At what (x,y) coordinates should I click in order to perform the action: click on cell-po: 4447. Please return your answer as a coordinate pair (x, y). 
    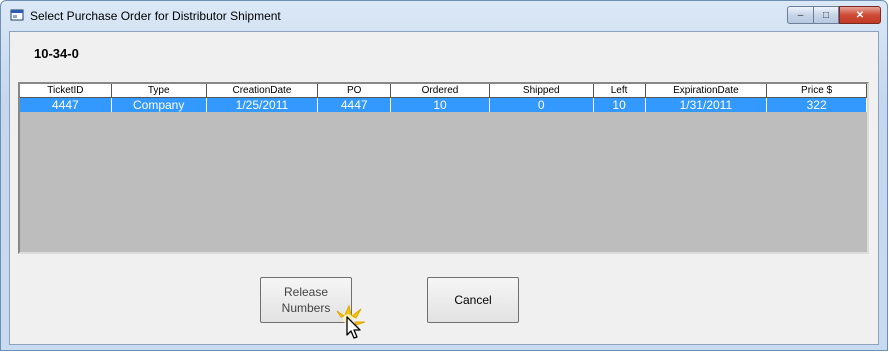
    Looking at the image, I should click on (355, 105).